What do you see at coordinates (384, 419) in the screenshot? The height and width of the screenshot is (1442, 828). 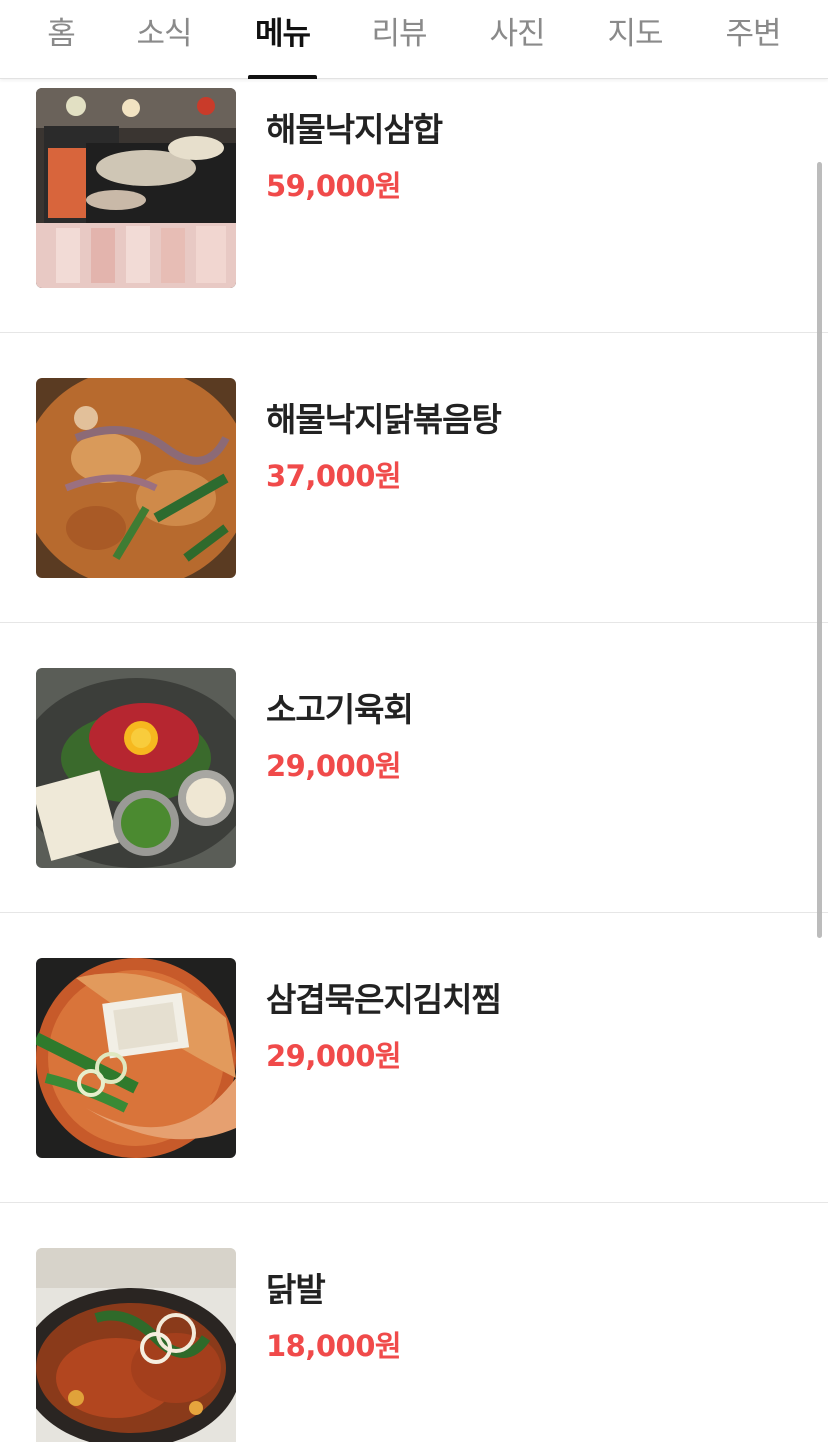 I see `menu-name: 해물낙지닭볶음탕` at bounding box center [384, 419].